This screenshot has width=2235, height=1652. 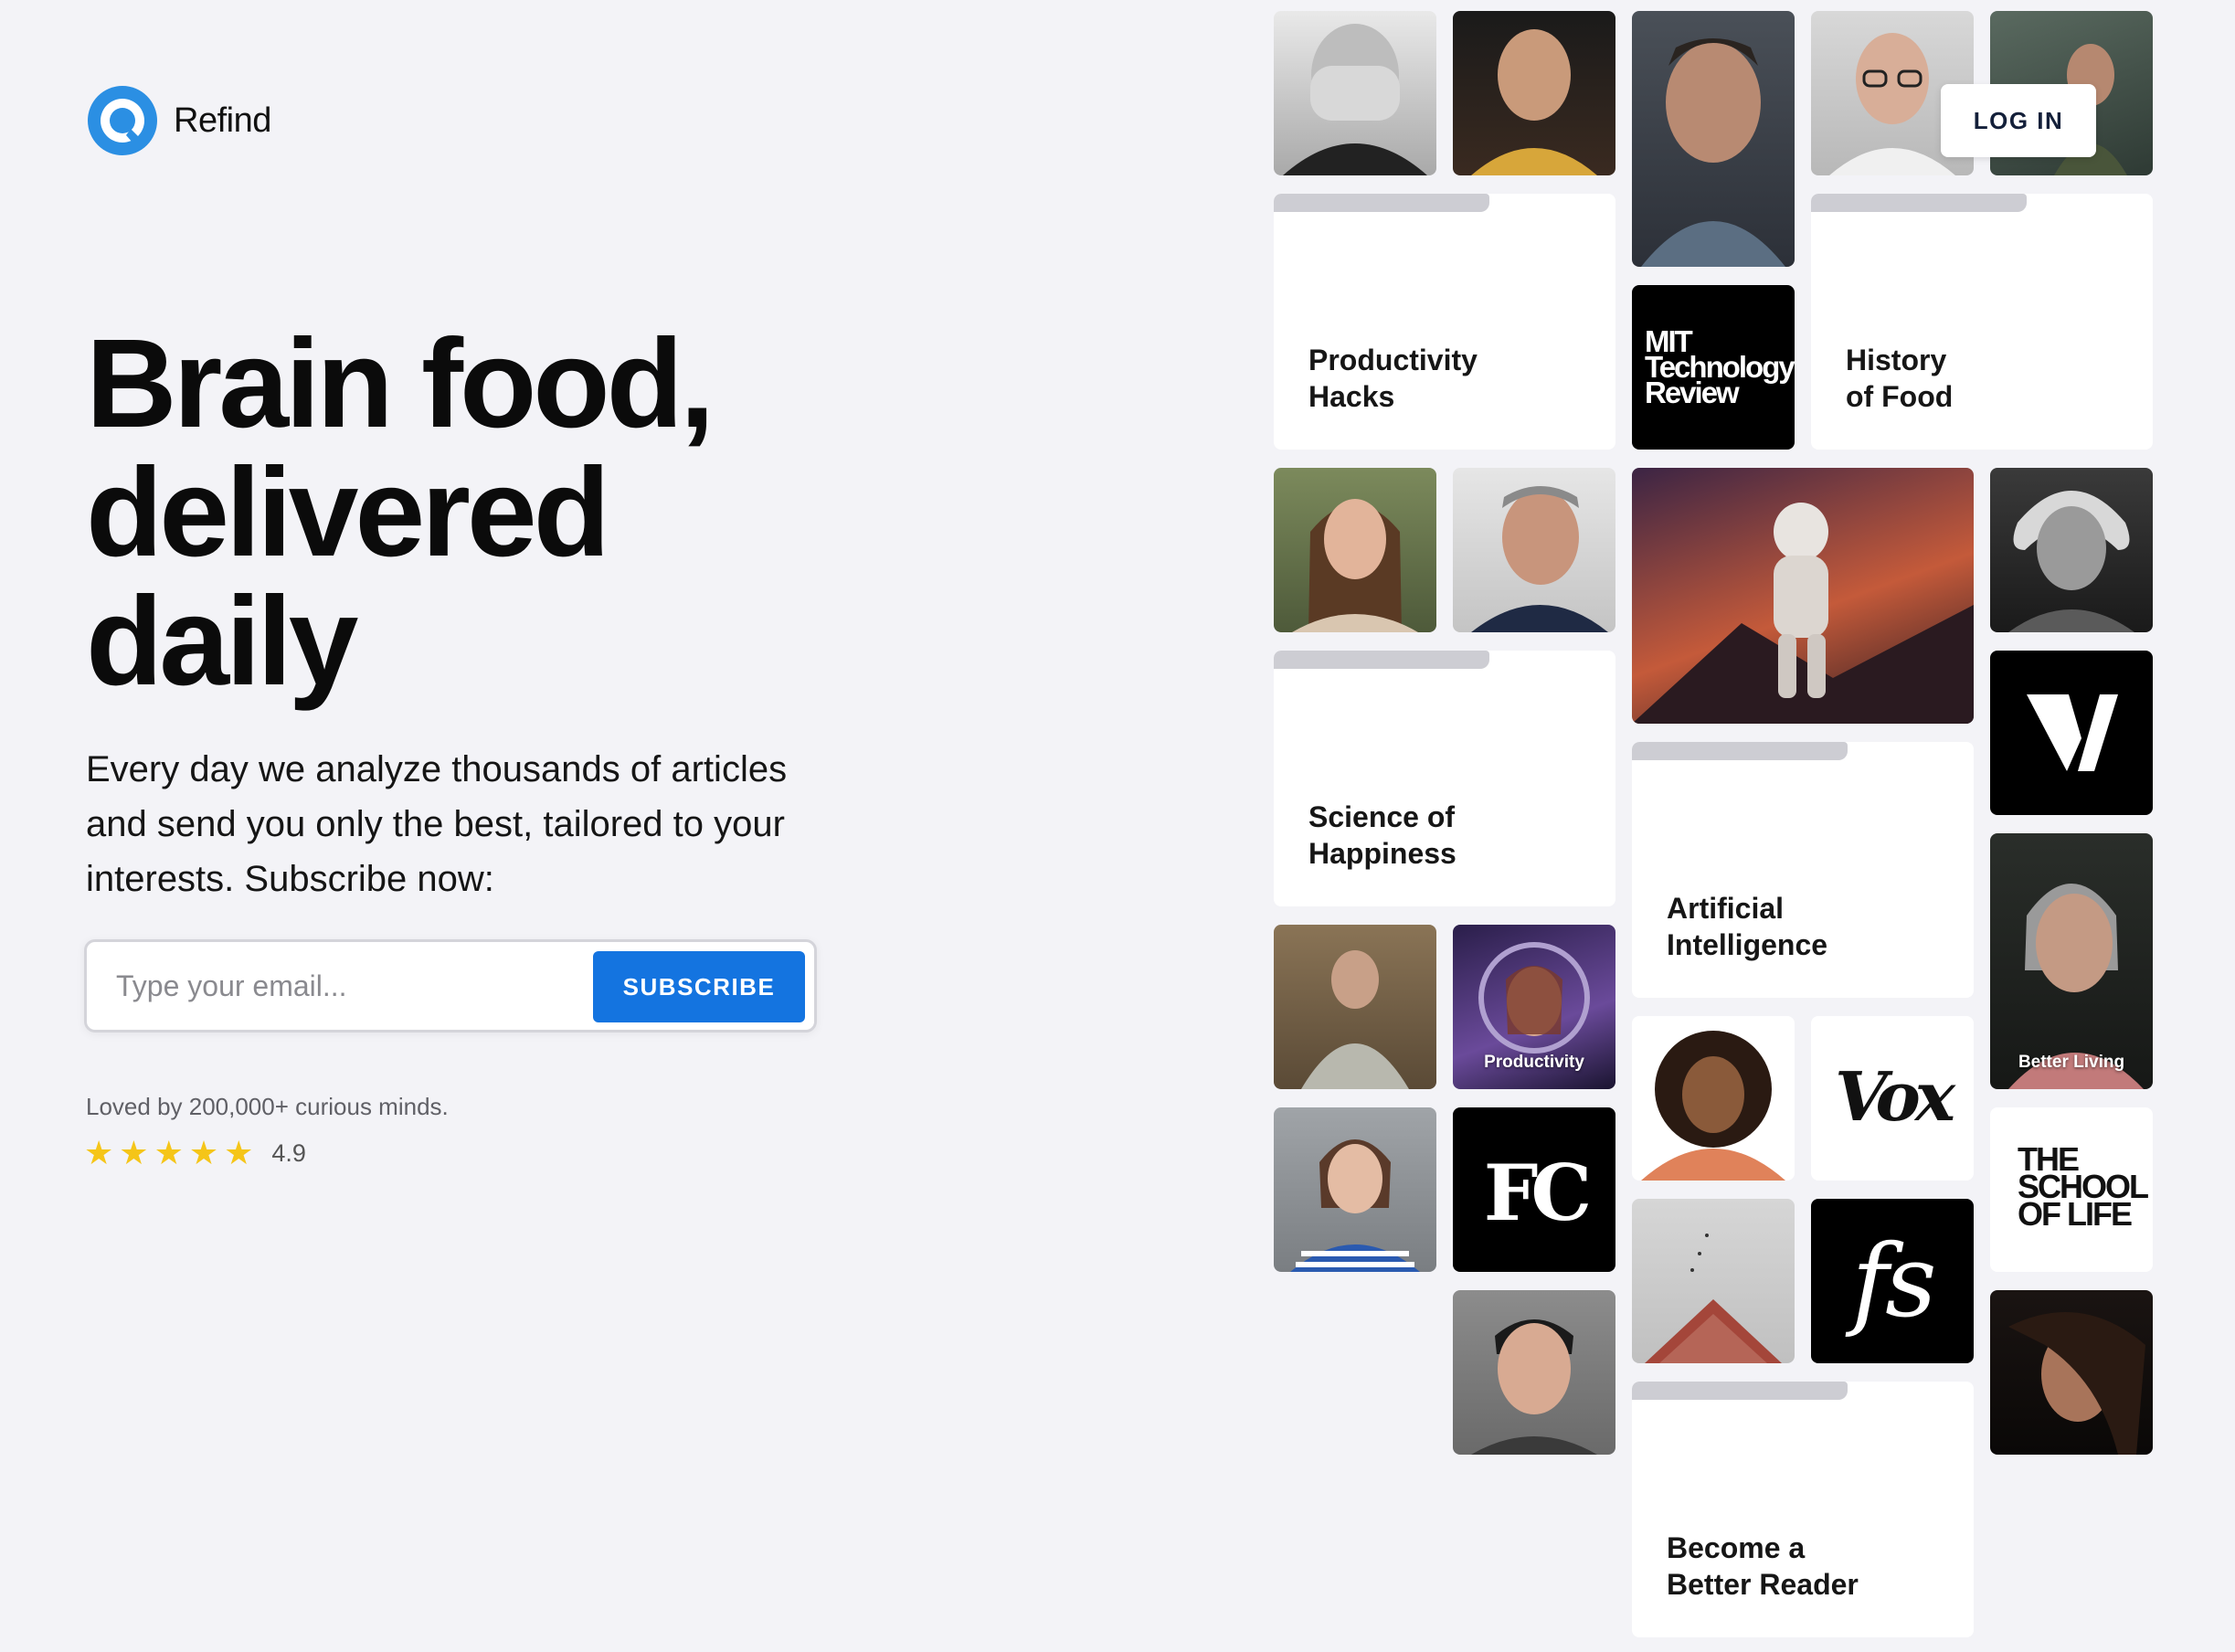 I want to click on pagoda-photo, so click(x=1713, y=1281).